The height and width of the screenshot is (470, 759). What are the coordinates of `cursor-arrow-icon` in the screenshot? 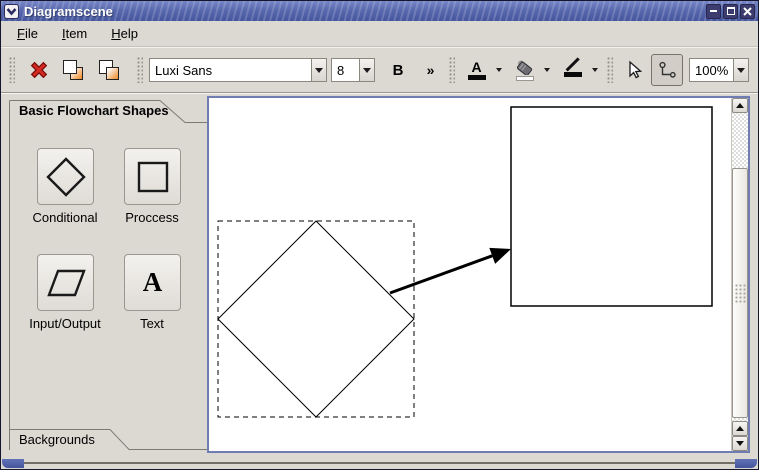 It's located at (636, 69).